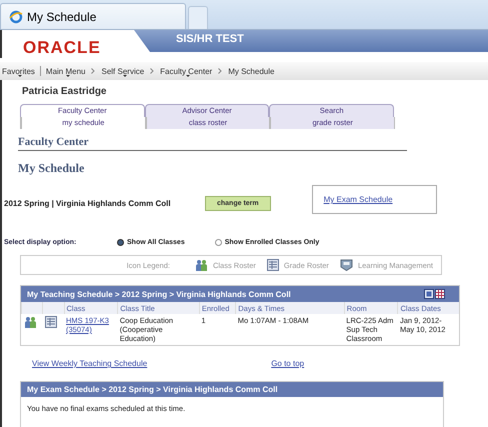 Image resolution: width=488 pixels, height=427 pixels. Describe the element at coordinates (440, 294) in the screenshot. I see `grid-icon` at that location.